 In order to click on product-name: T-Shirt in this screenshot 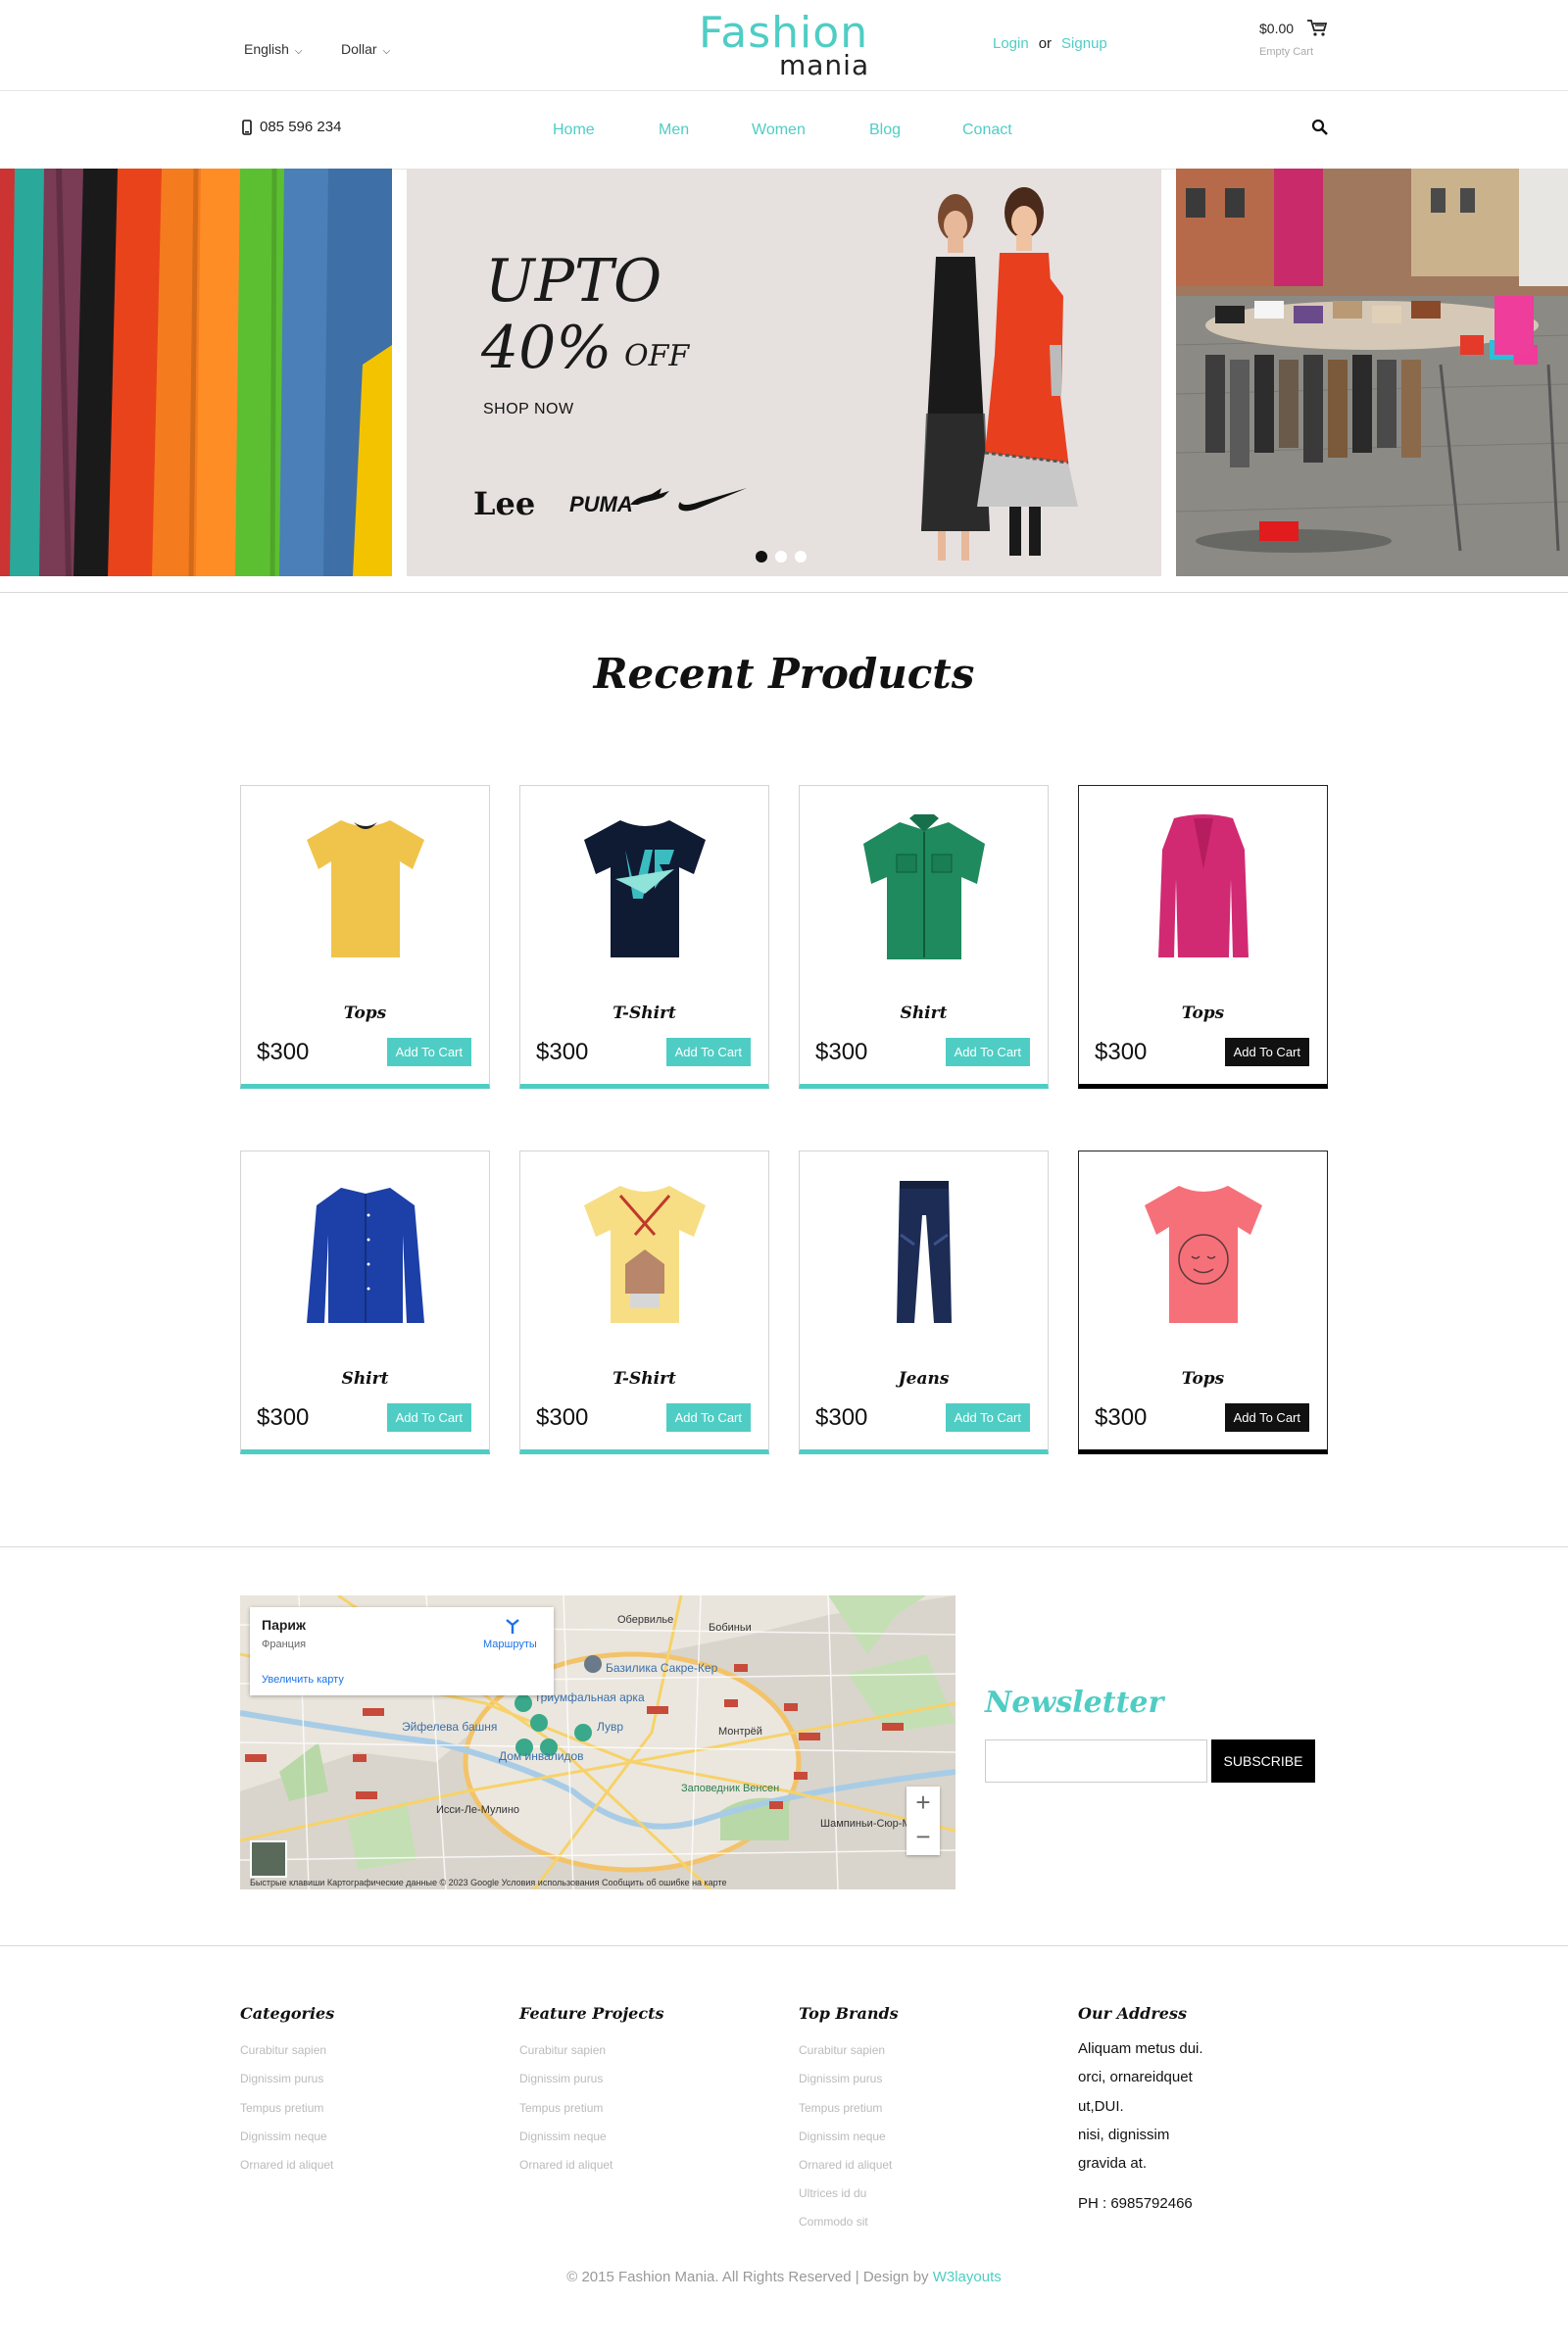, I will do `click(644, 1379)`.